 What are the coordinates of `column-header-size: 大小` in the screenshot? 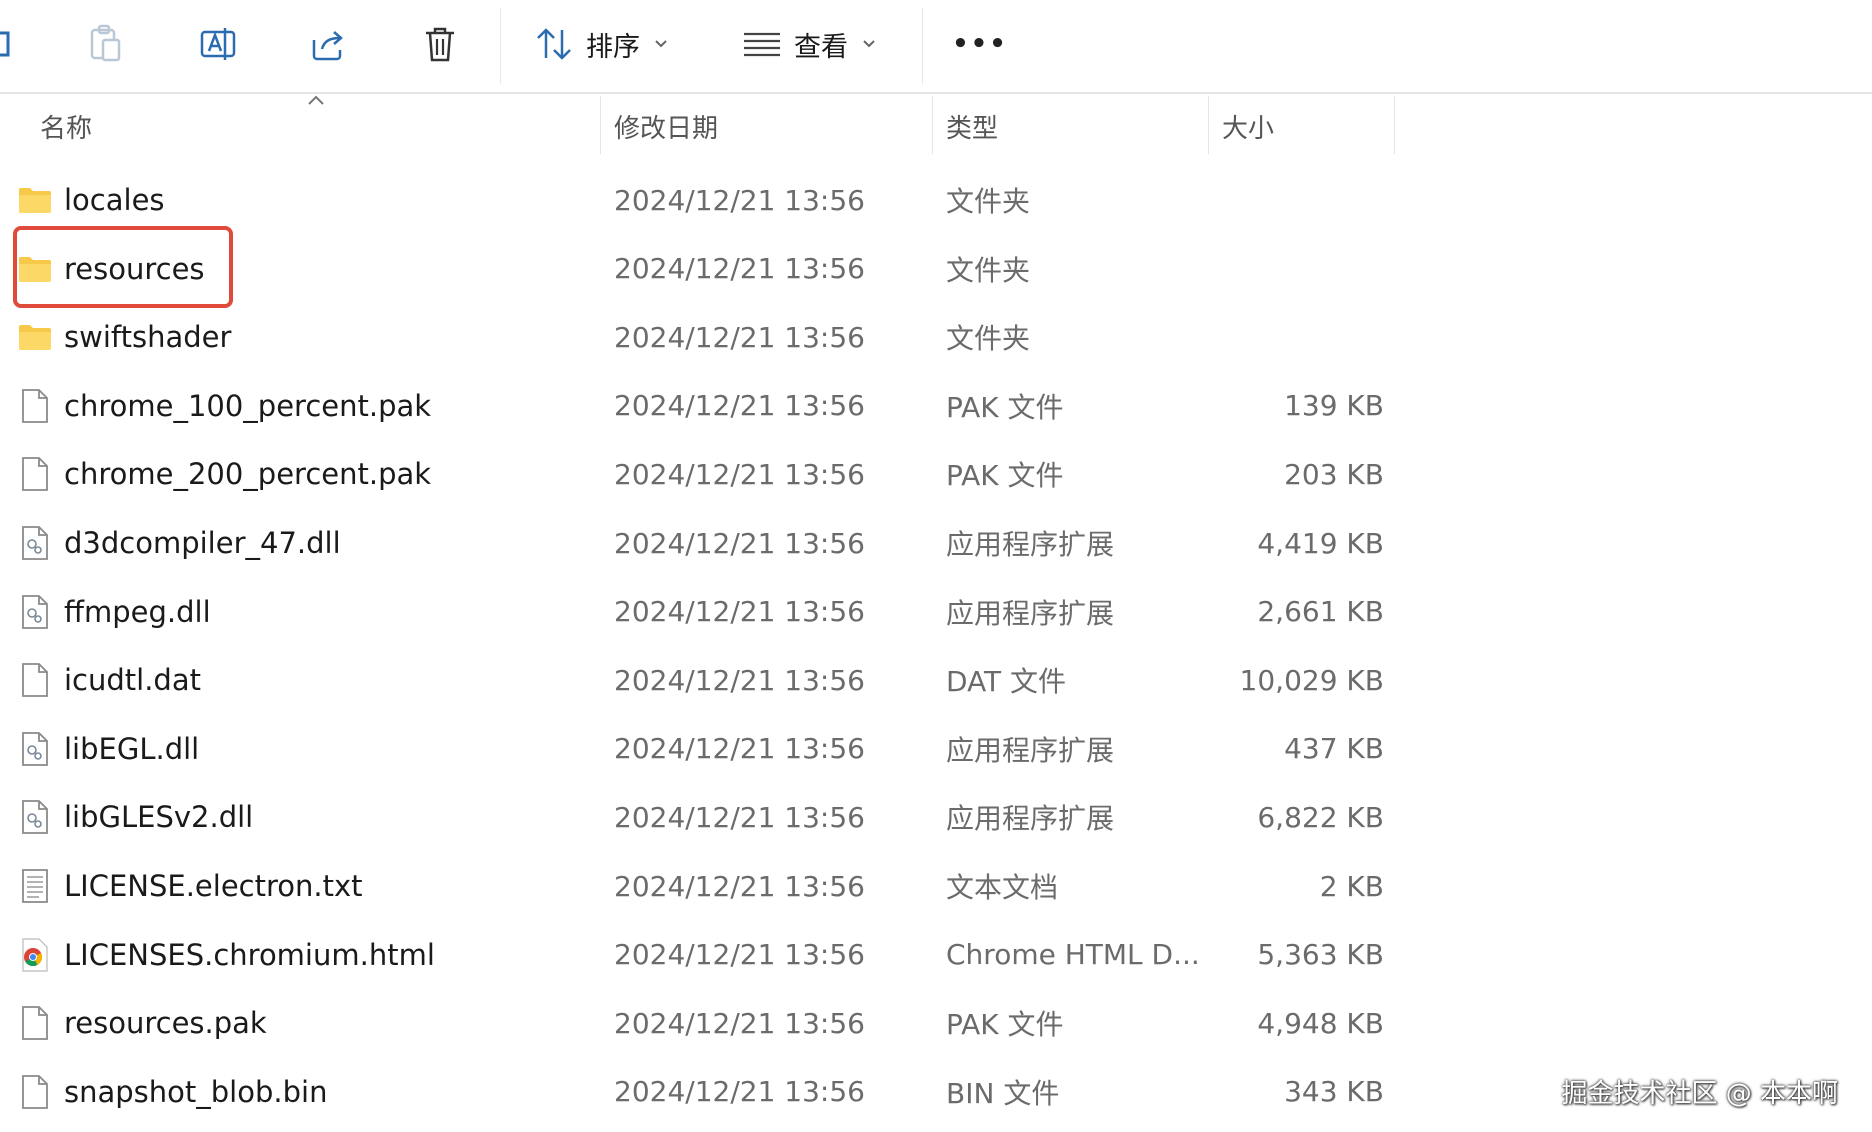 It's located at (1302, 126).